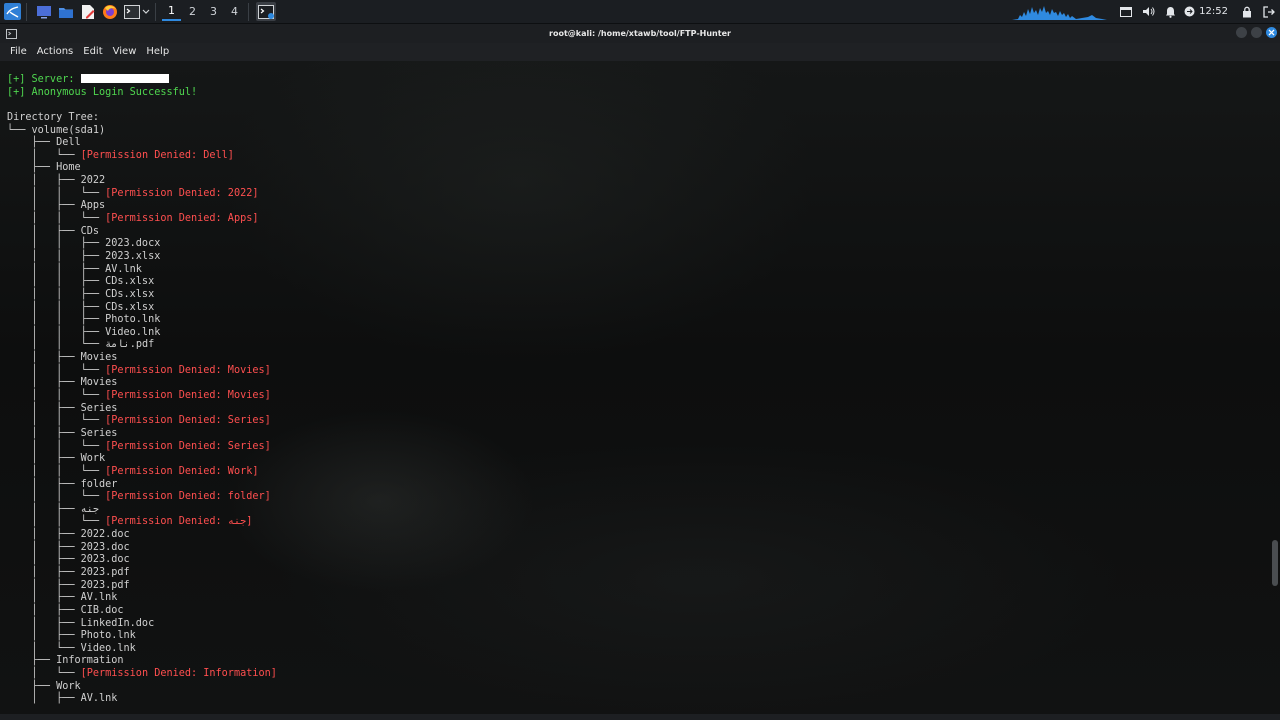 Image resolution: width=1280 pixels, height=720 pixels. Describe the element at coordinates (1247, 11) in the screenshot. I see `lock-screen-icon` at that location.